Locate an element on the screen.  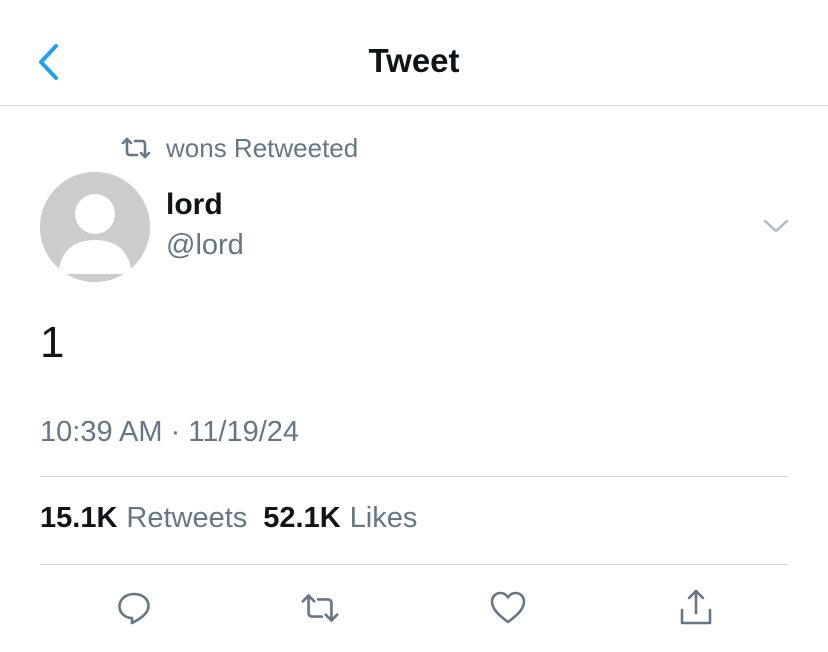
reply-icon is located at coordinates (134, 608).